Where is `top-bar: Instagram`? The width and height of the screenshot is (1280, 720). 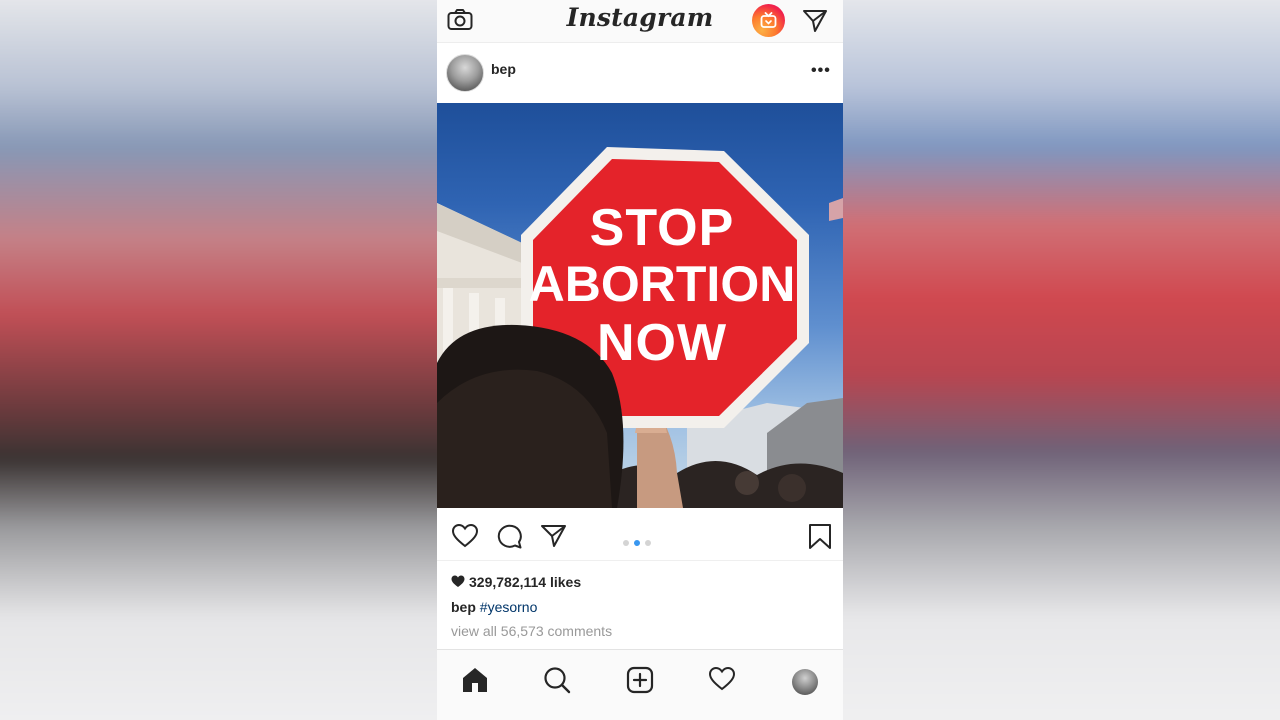 top-bar: Instagram is located at coordinates (640, 21).